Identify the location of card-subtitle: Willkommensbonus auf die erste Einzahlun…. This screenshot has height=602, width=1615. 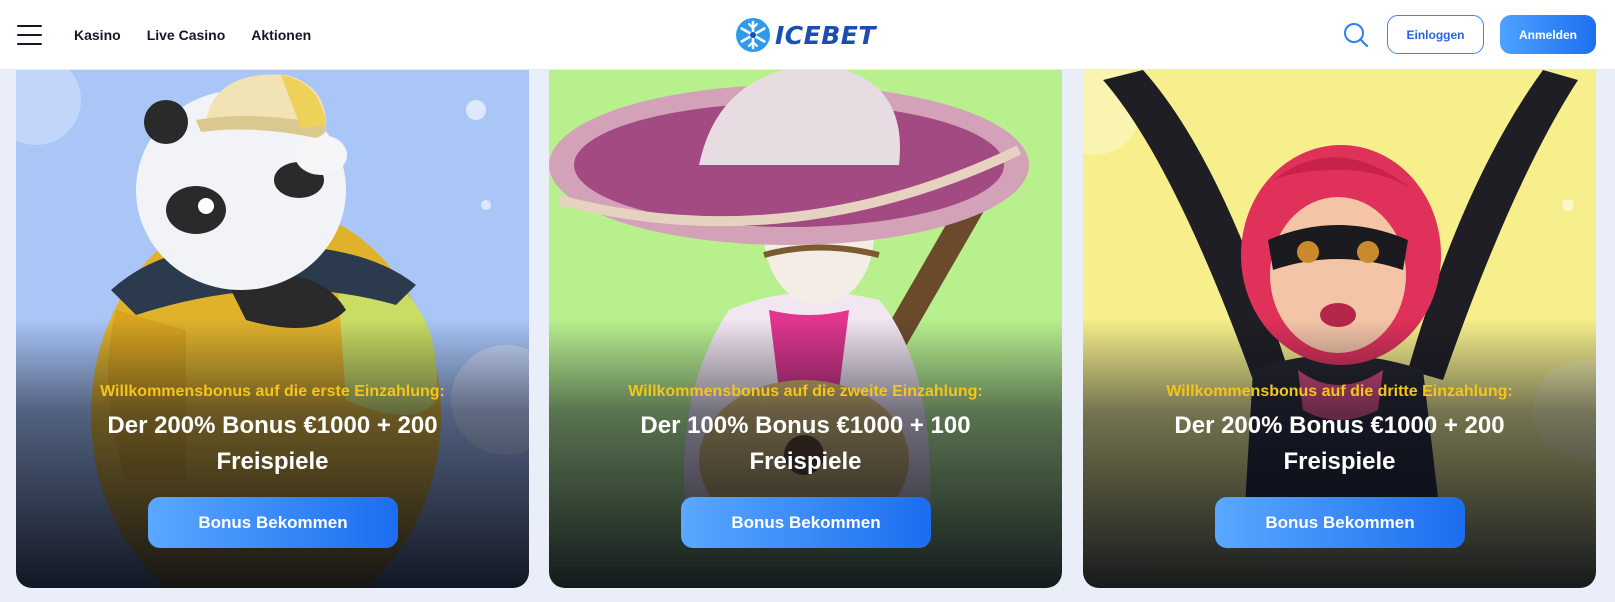
(272, 391).